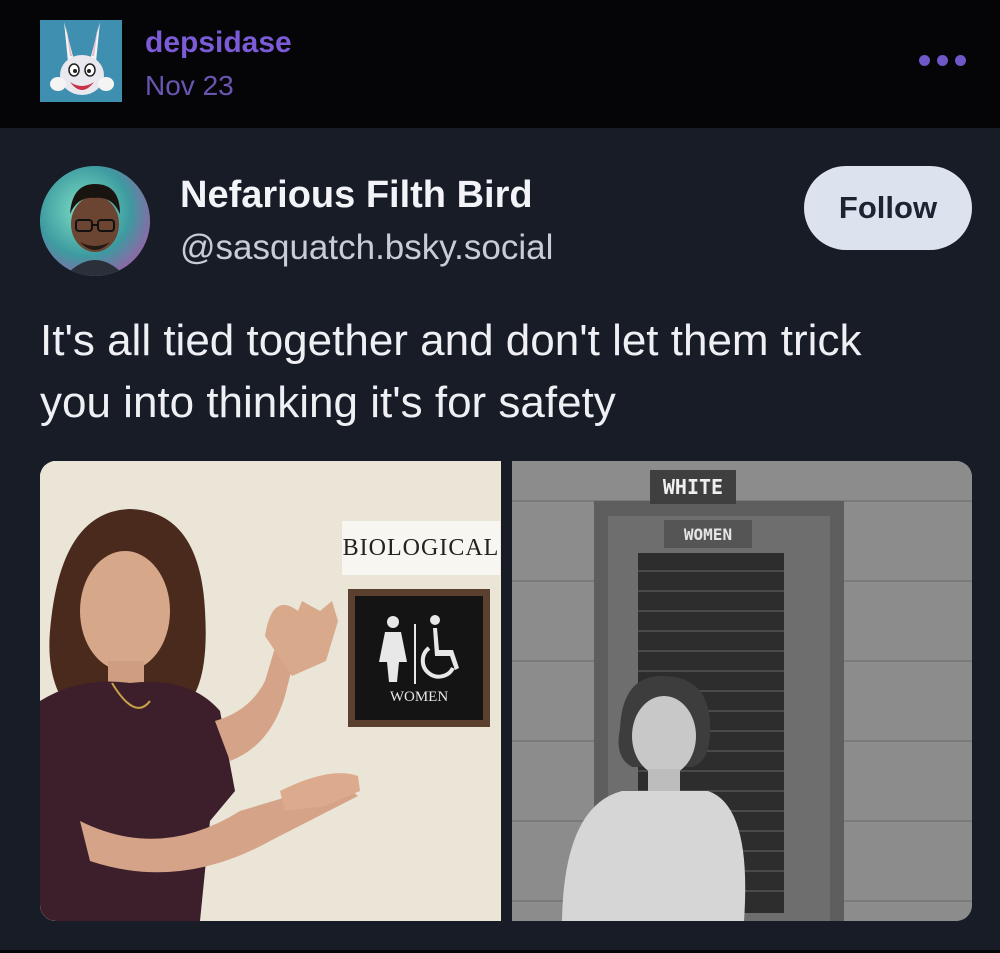  Describe the element at coordinates (218, 43) in the screenshot. I see `poster-username: depsidase` at that location.